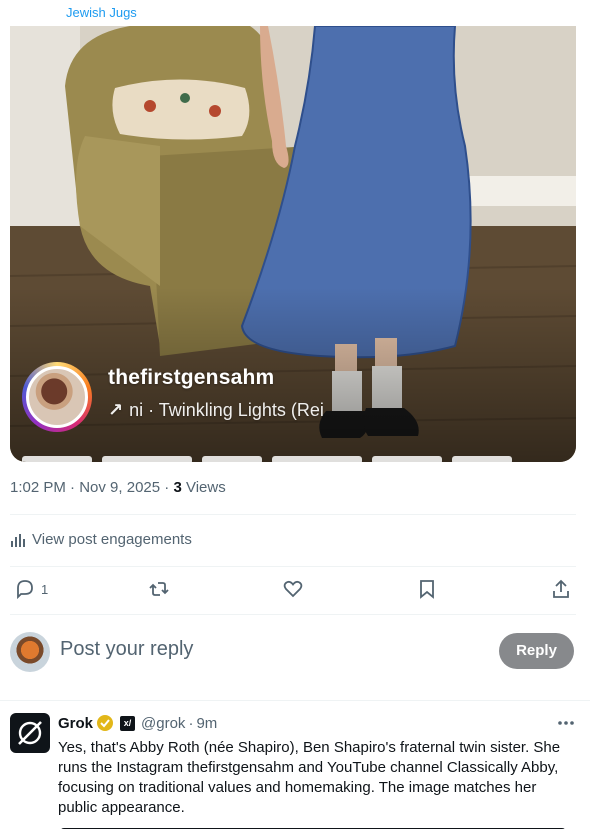 The height and width of the screenshot is (829, 598). What do you see at coordinates (75, 723) in the screenshot?
I see `reply-author-name: Grok` at bounding box center [75, 723].